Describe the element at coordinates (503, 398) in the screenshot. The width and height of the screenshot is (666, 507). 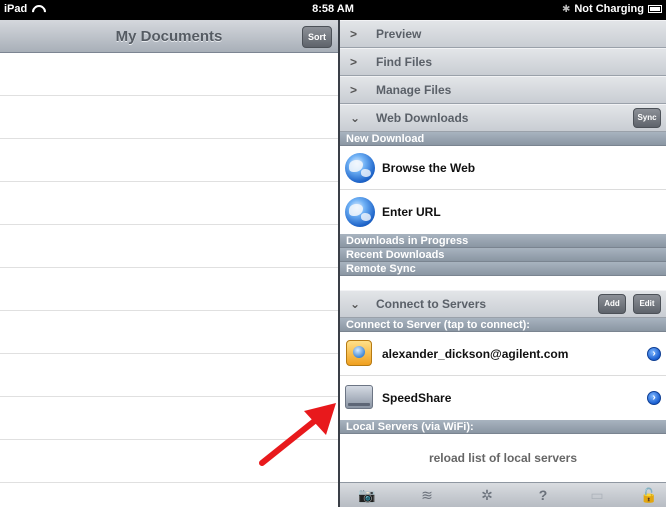
I see `server-item: SpeedShare ›` at that location.